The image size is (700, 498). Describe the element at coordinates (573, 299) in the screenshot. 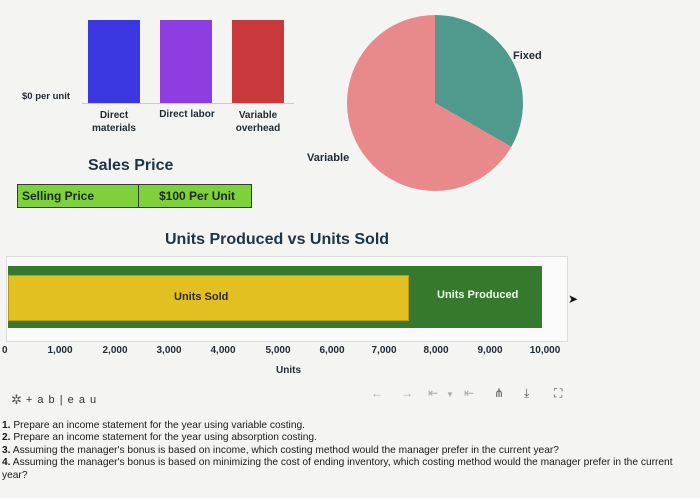

I see `mouse-cursor-icon: ➤` at that location.